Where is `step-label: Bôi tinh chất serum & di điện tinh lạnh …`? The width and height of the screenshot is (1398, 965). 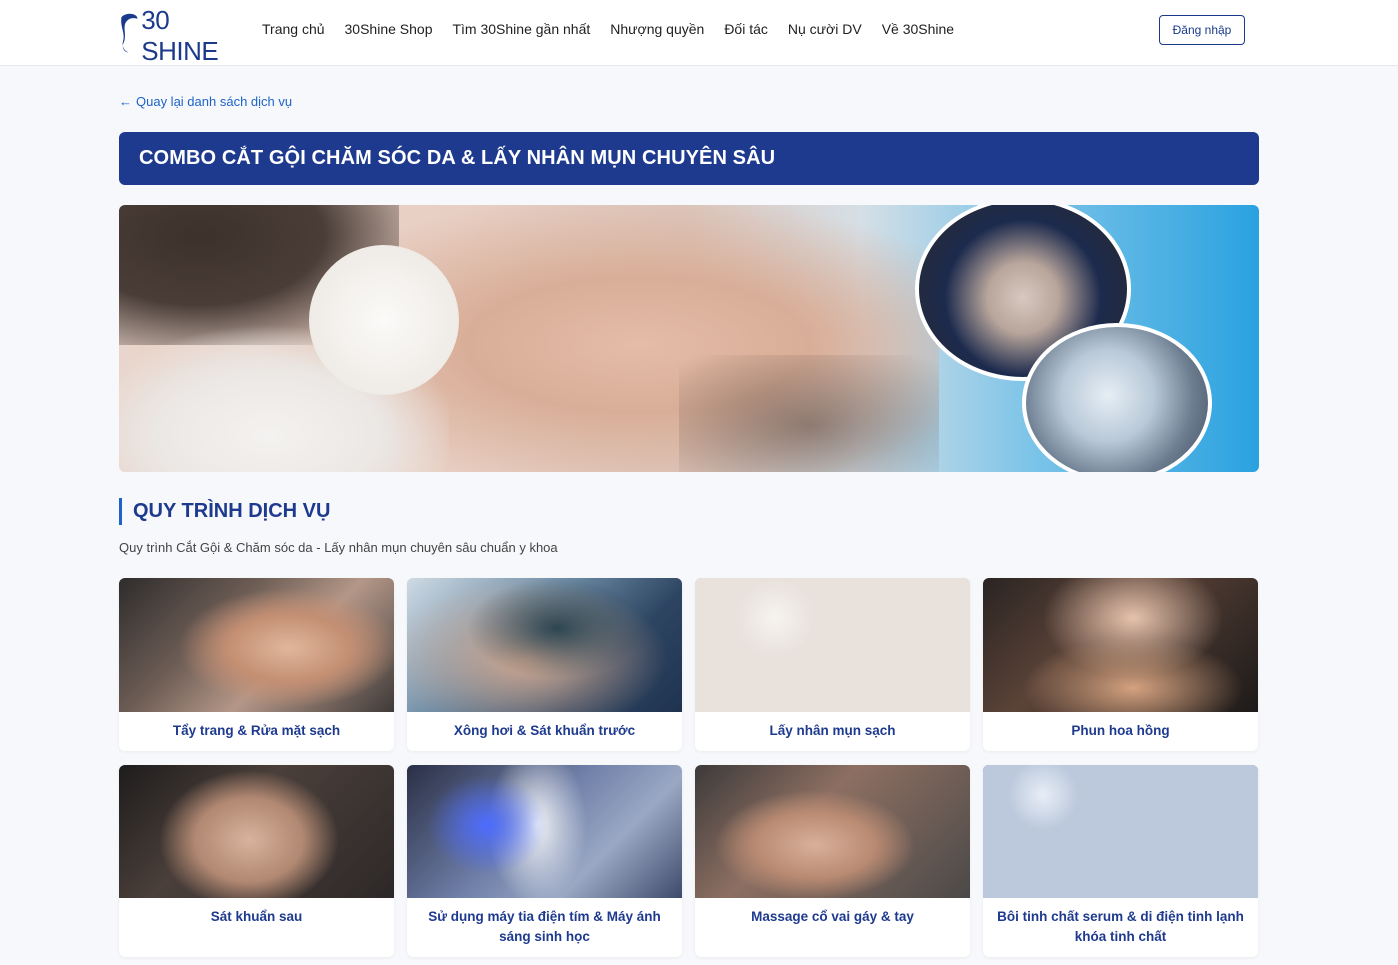
step-label: Bôi tinh chất serum & di điện tinh lạnh … is located at coordinates (1120, 926).